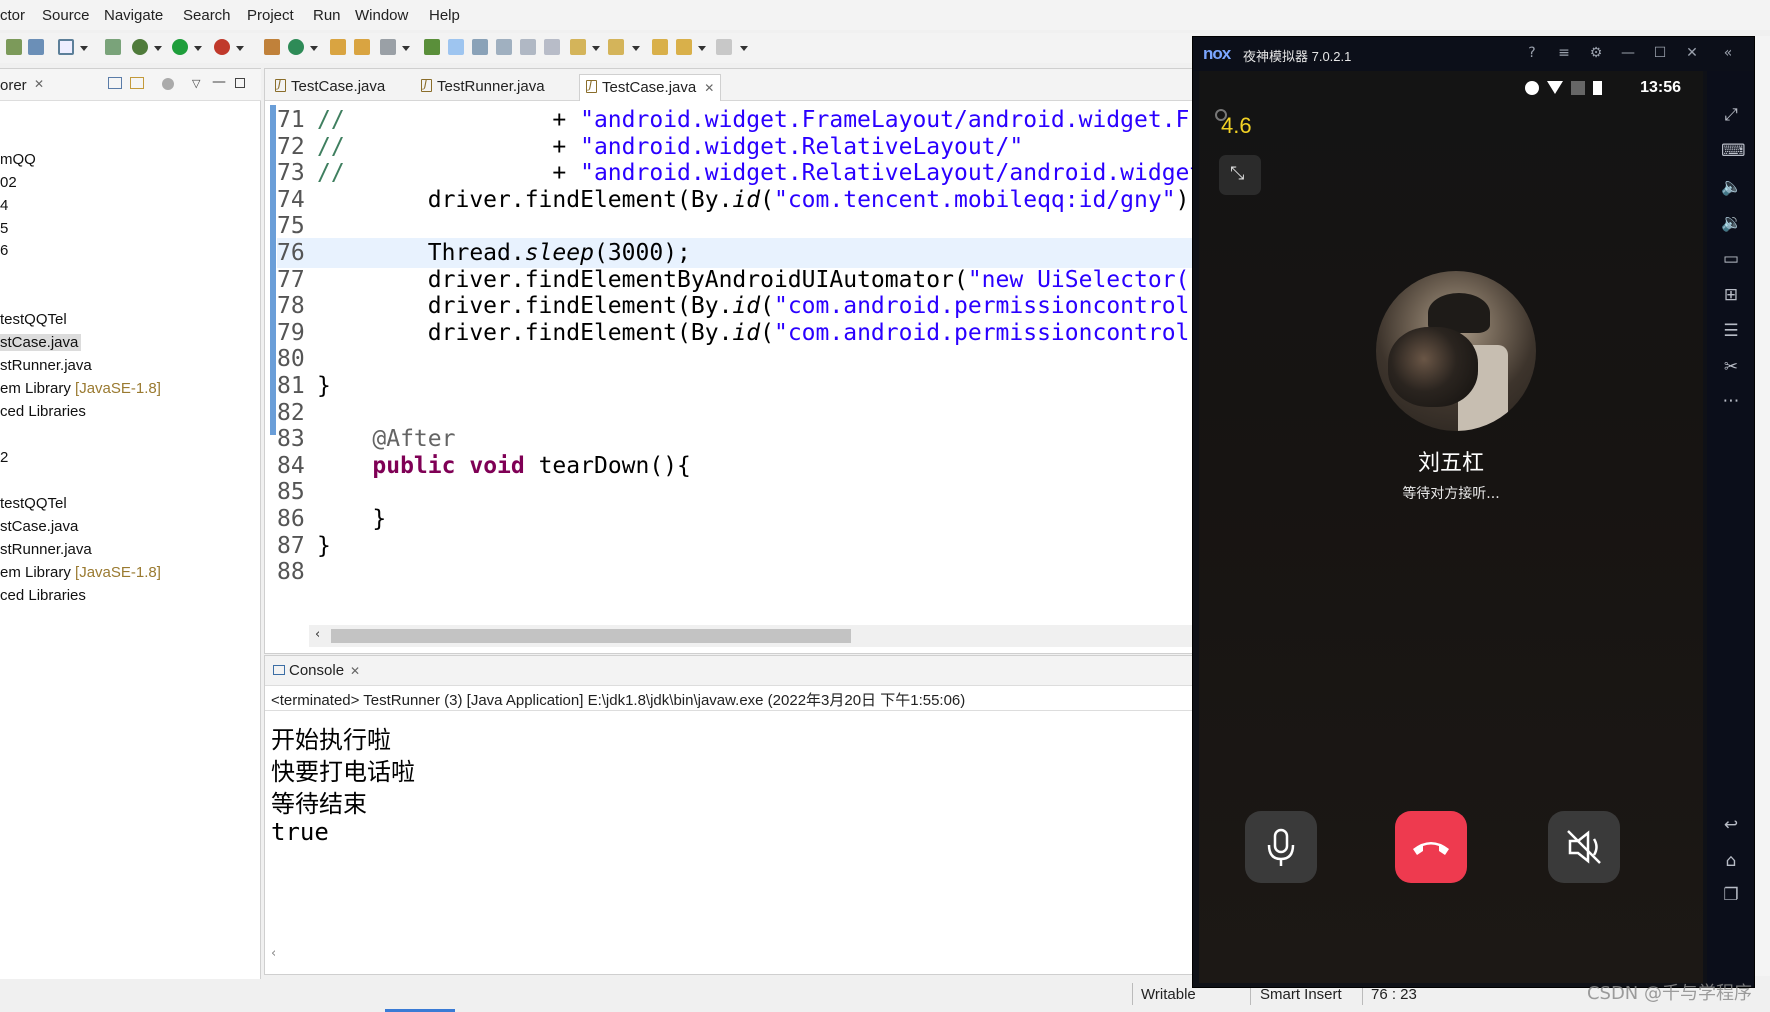  I want to click on open-type-icon, so click(338, 47).